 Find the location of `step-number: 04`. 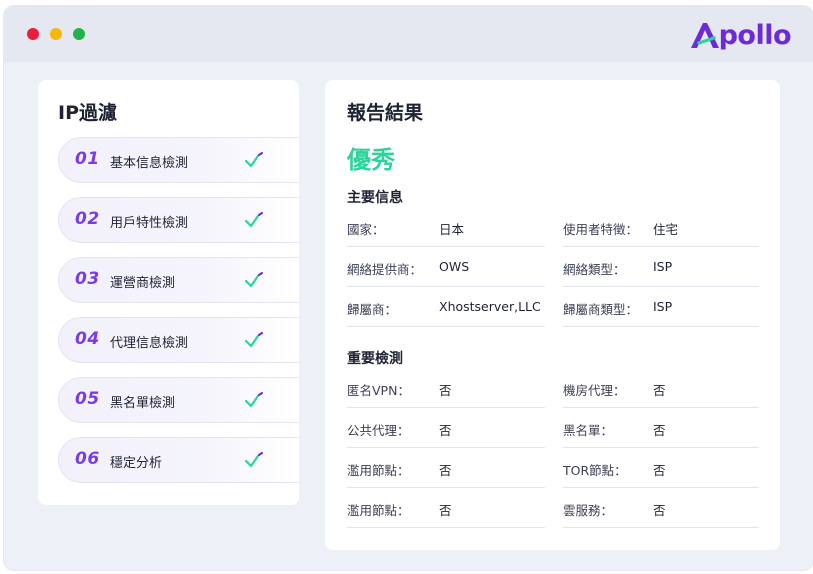

step-number: 04 is located at coordinates (87, 339).